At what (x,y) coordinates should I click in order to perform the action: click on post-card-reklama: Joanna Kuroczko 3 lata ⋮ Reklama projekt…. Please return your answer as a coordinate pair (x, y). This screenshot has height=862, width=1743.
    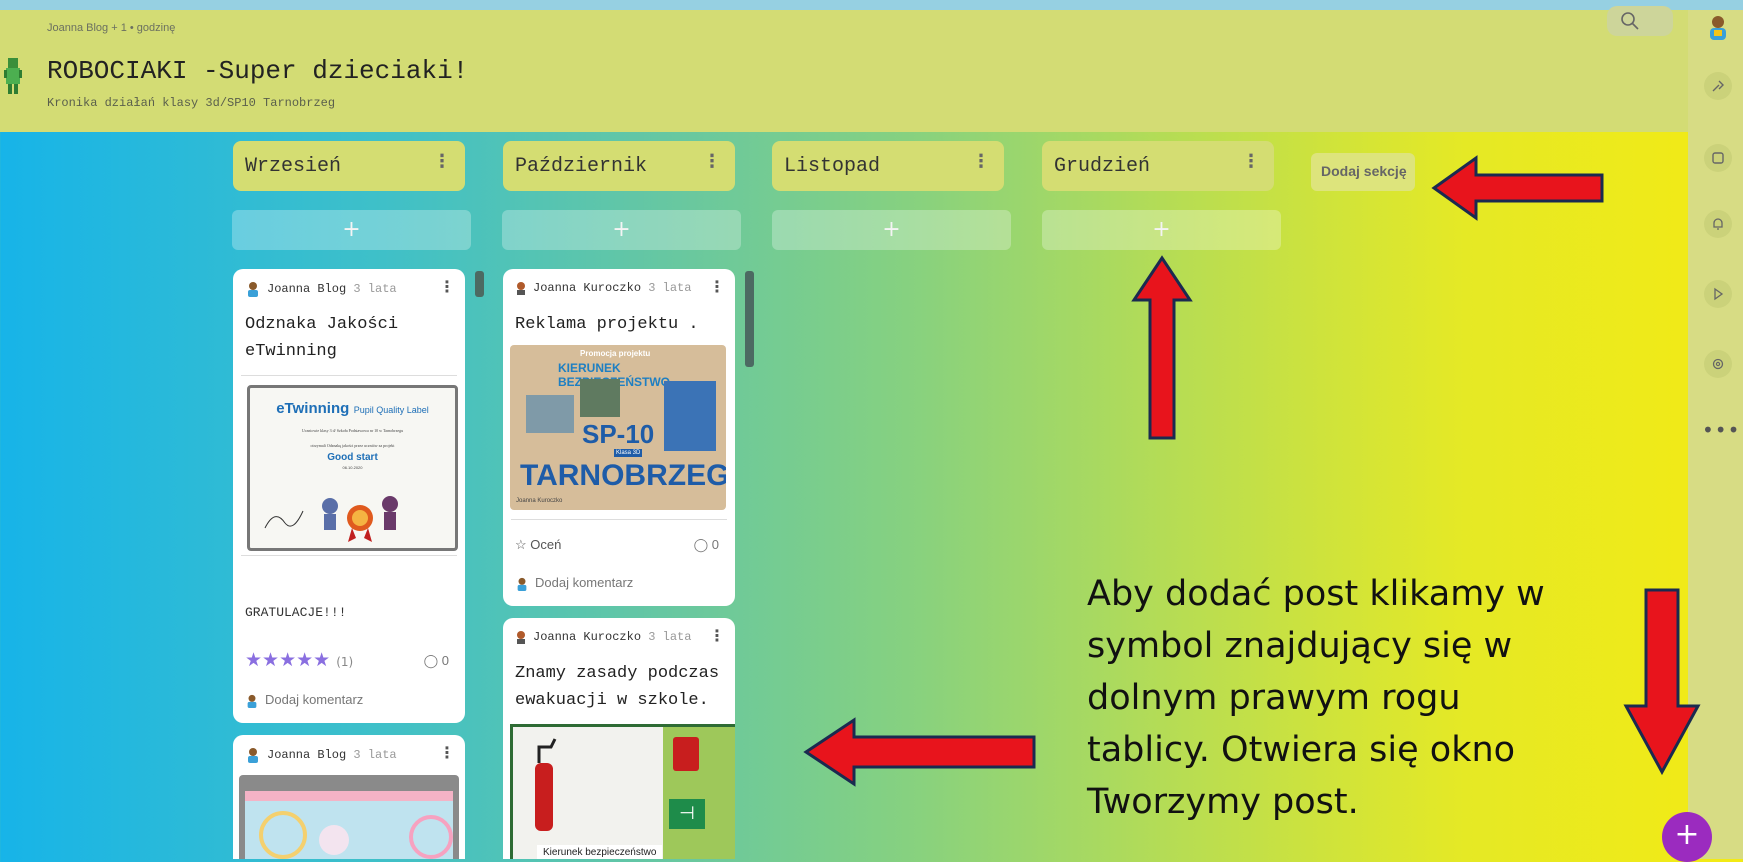
    Looking at the image, I should click on (619, 437).